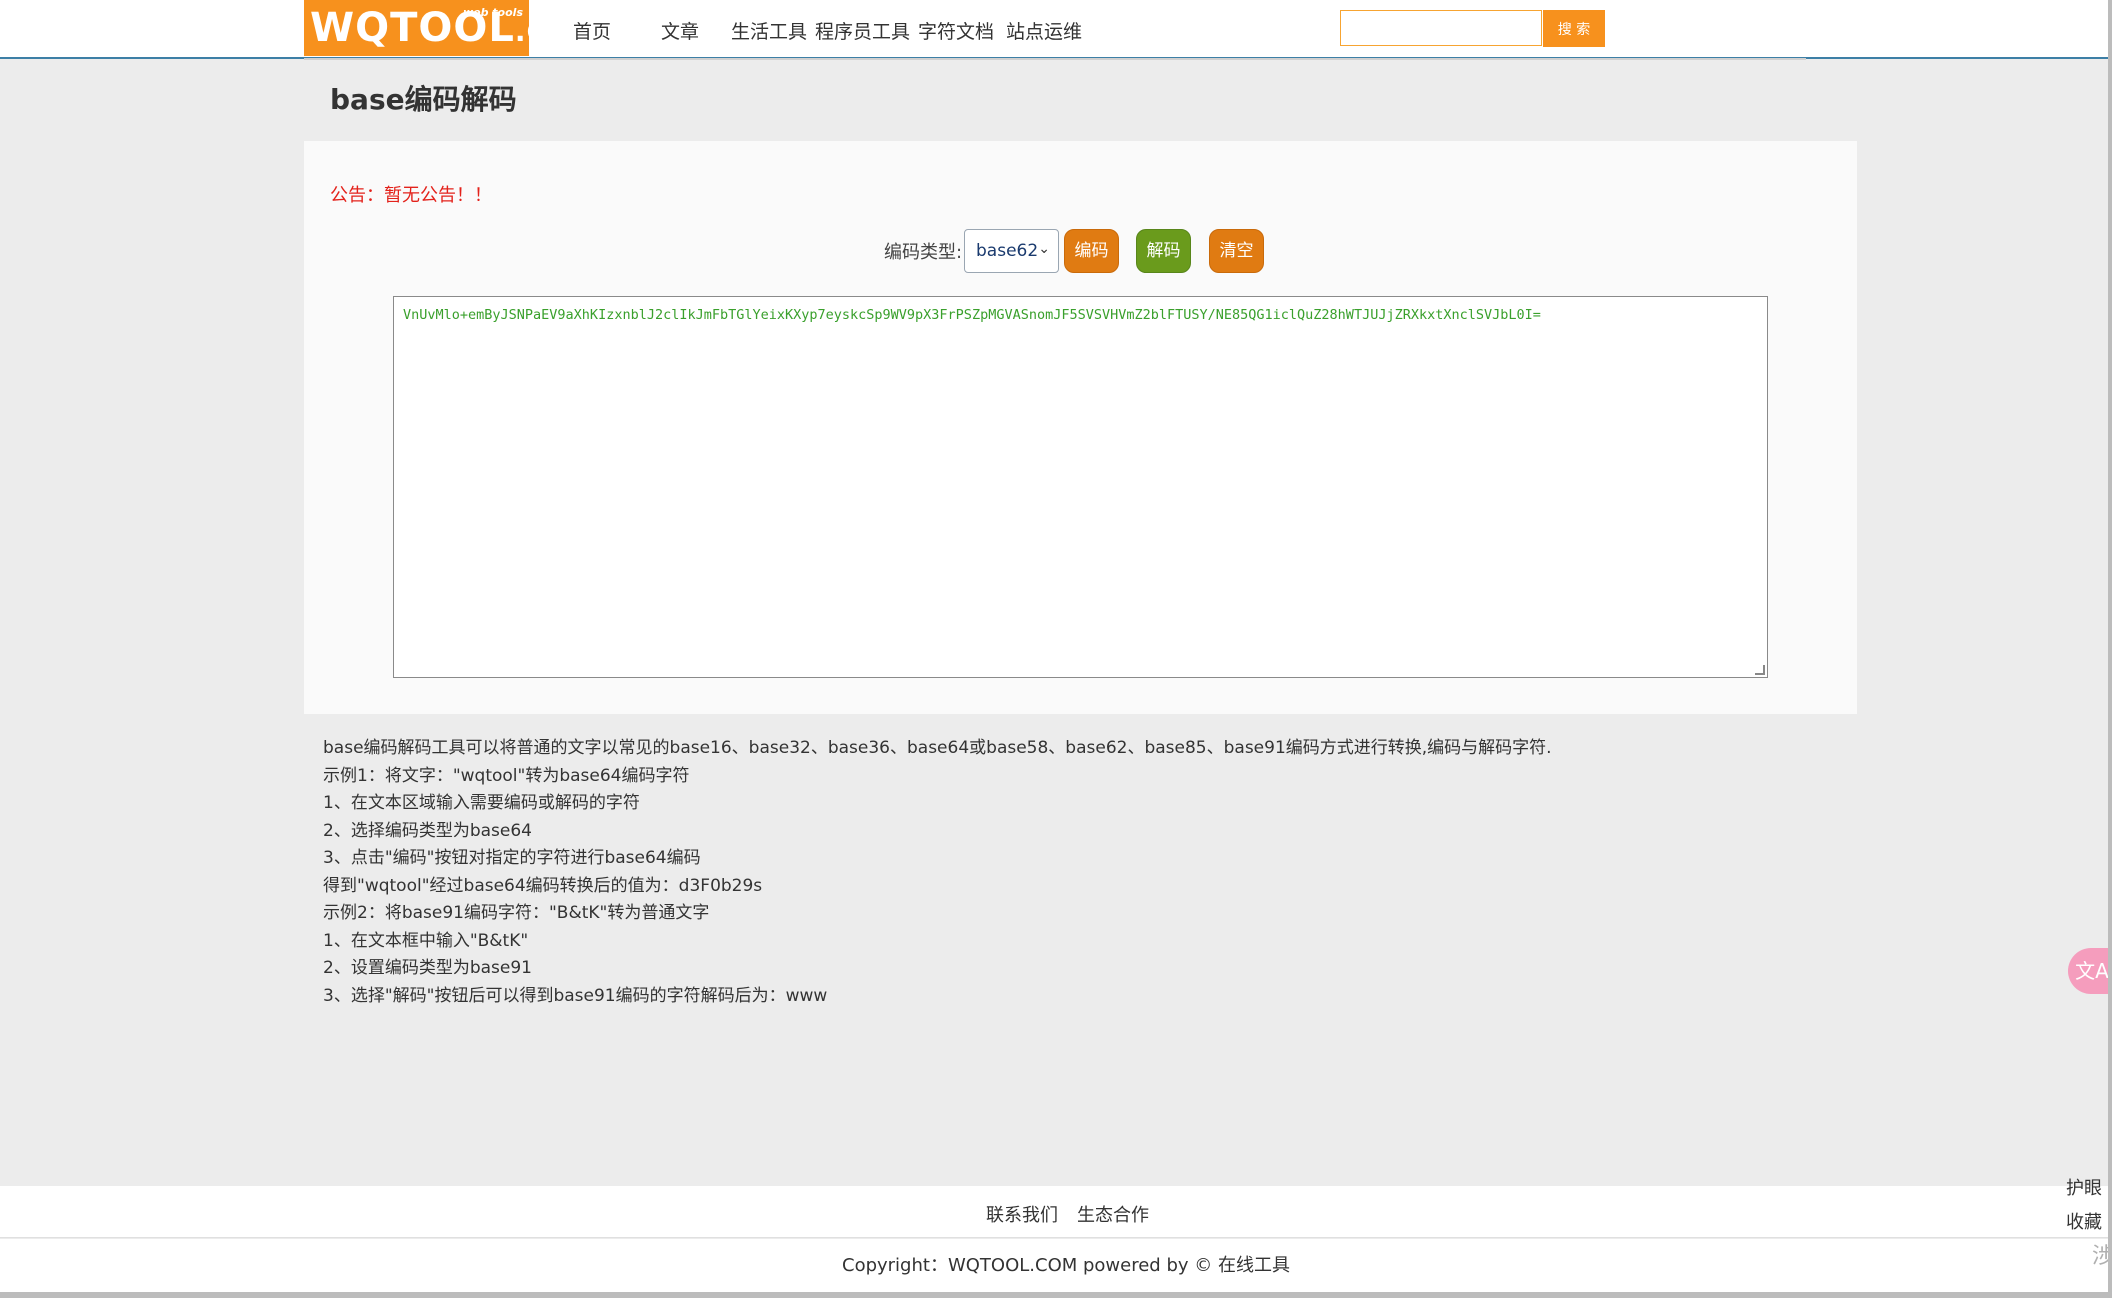 This screenshot has width=2112, height=1298. Describe the element at coordinates (492, 12) in the screenshot. I see `logo-subtitle: web tools` at that location.